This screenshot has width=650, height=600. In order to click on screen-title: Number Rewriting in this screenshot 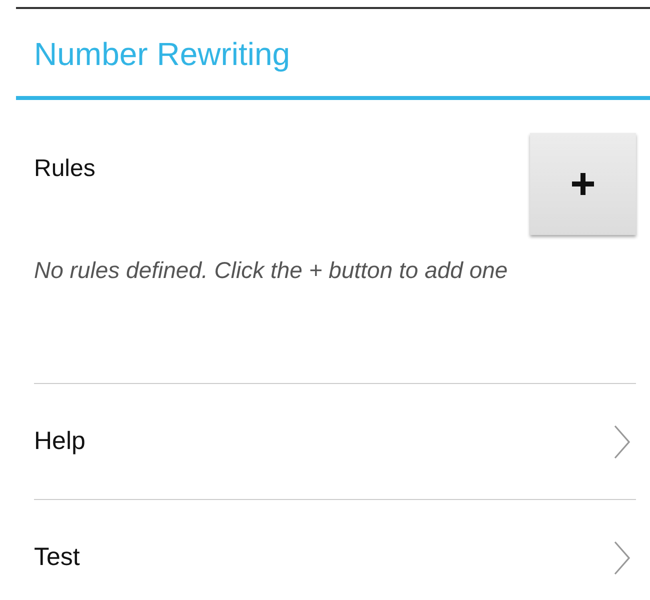, I will do `click(162, 54)`.